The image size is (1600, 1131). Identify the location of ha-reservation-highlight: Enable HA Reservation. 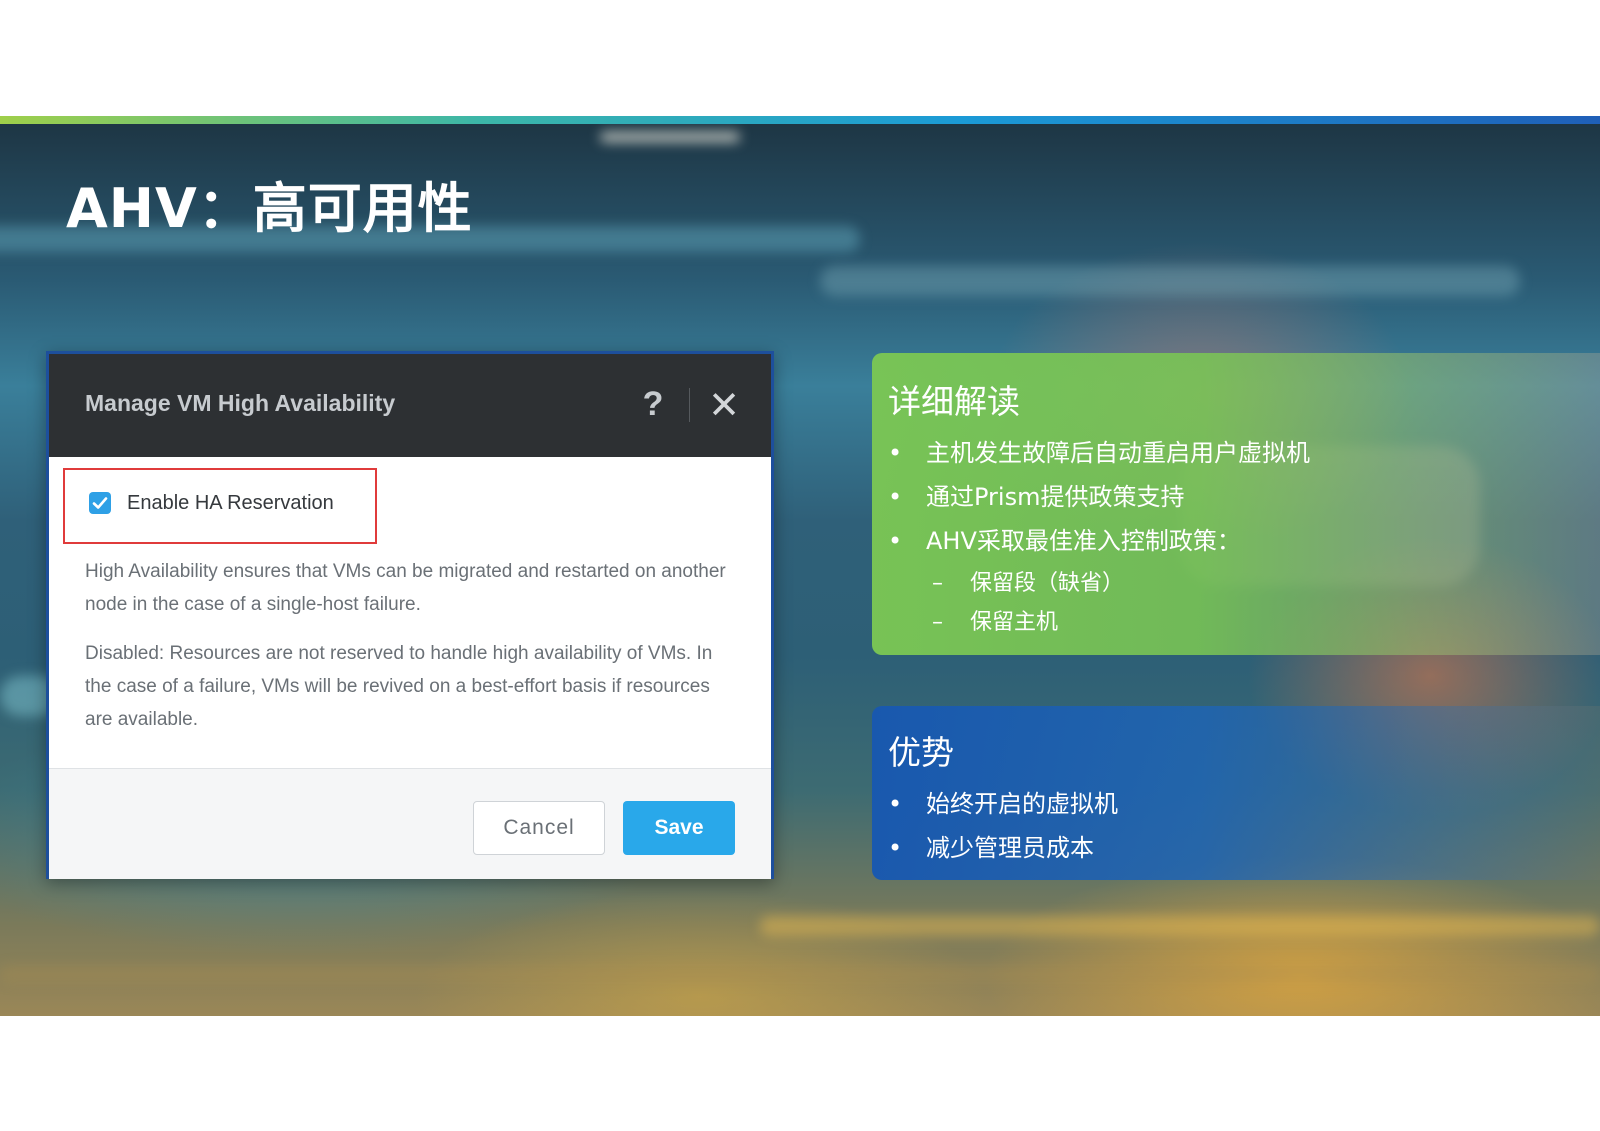
(220, 506).